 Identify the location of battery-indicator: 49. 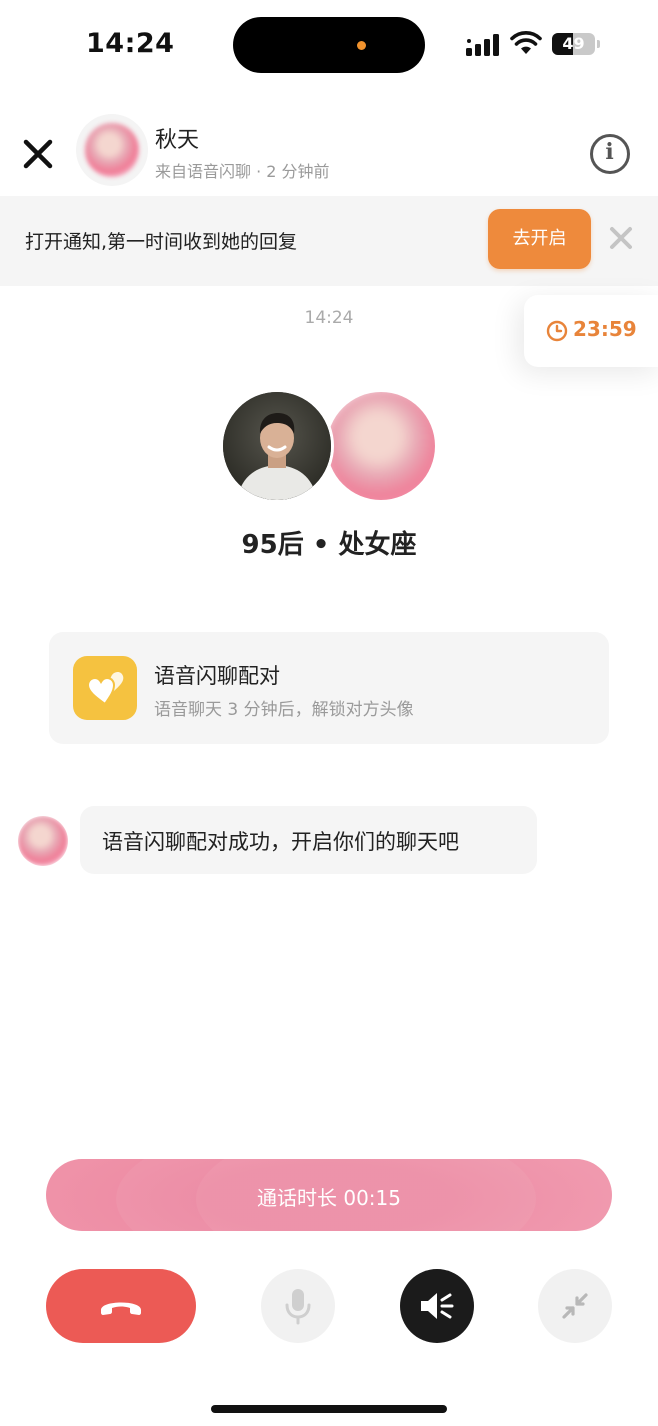
(576, 44).